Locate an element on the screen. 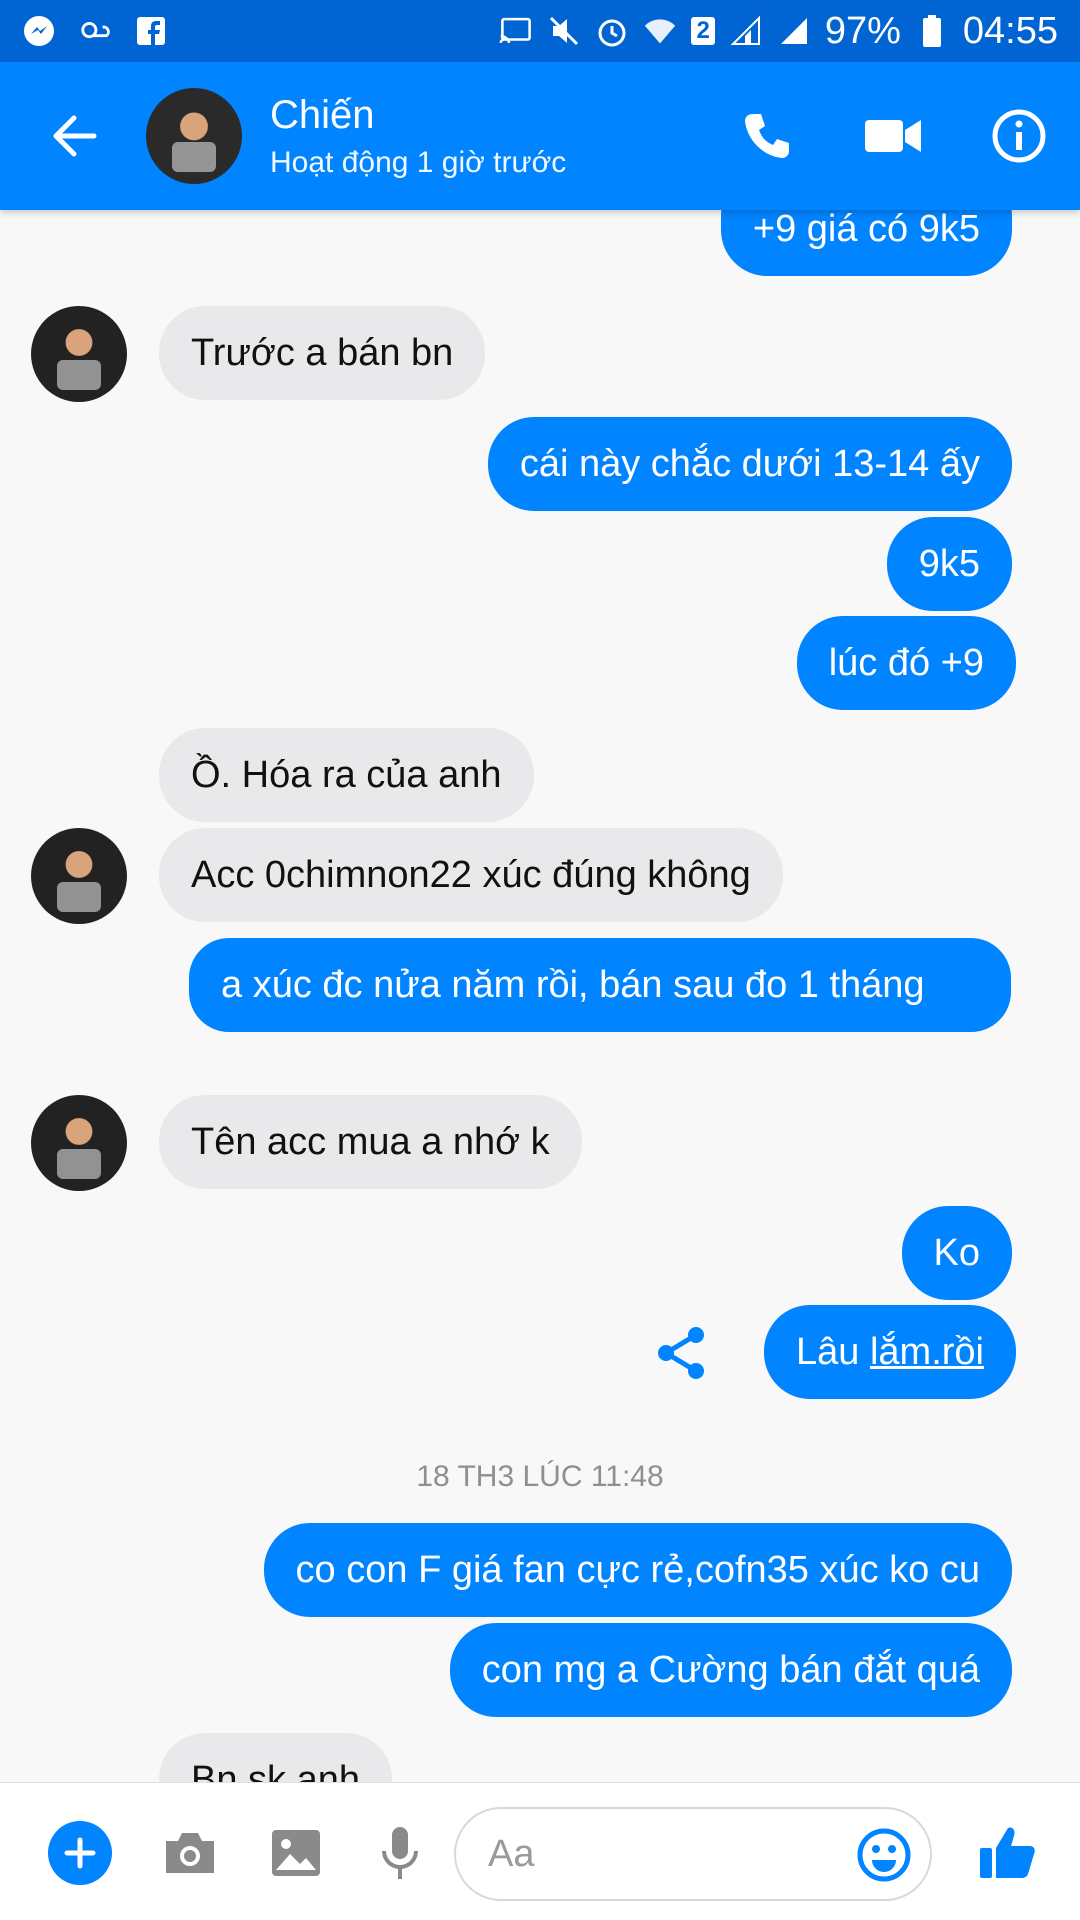 The width and height of the screenshot is (1080, 1920). message-bubble-outgoing: Lâu lắm.rồi is located at coordinates (890, 1352).